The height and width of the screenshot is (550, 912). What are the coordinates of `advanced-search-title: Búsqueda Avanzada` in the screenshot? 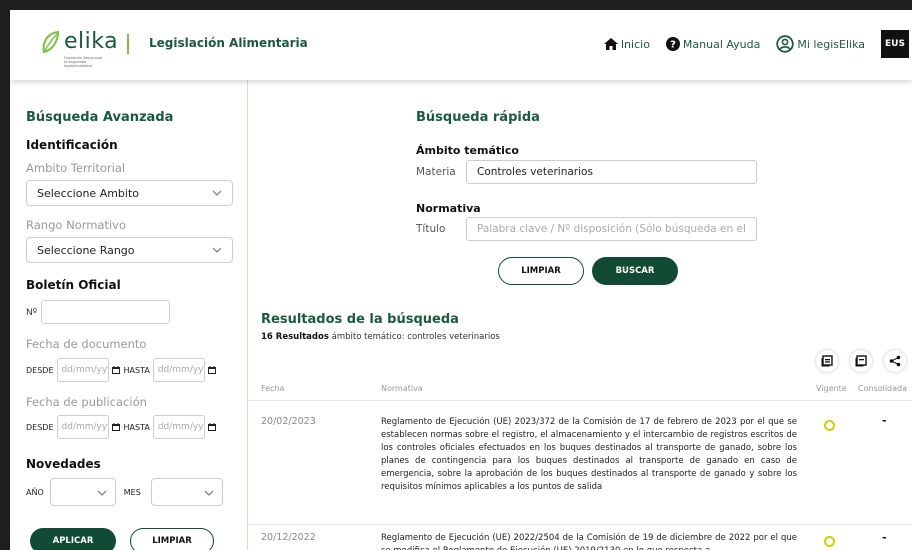 It's located at (100, 117).